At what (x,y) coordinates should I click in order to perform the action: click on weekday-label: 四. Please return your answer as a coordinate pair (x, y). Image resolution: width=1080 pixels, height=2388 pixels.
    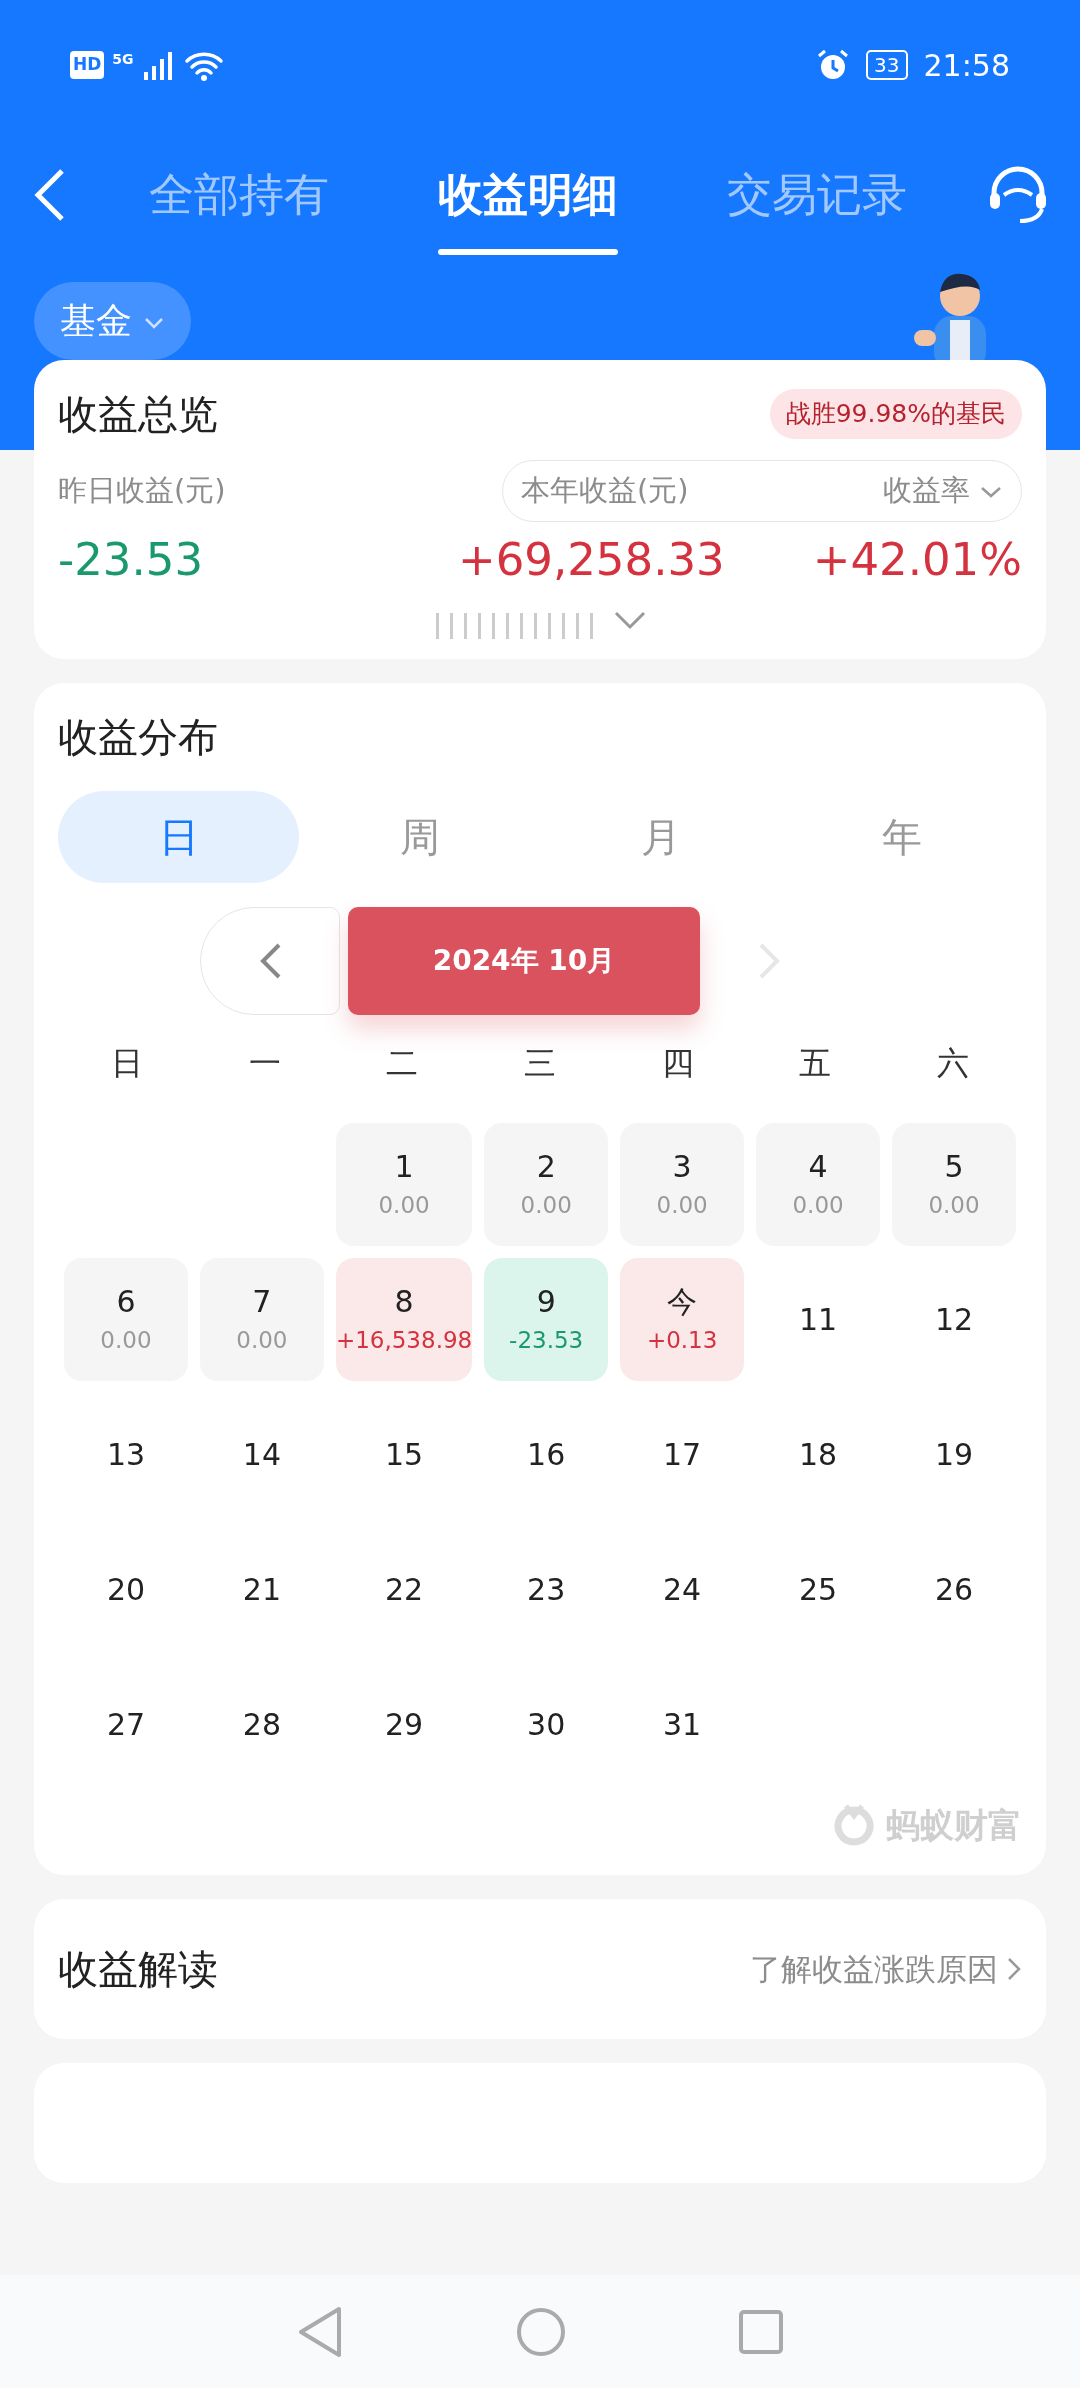
    Looking at the image, I should click on (677, 1063).